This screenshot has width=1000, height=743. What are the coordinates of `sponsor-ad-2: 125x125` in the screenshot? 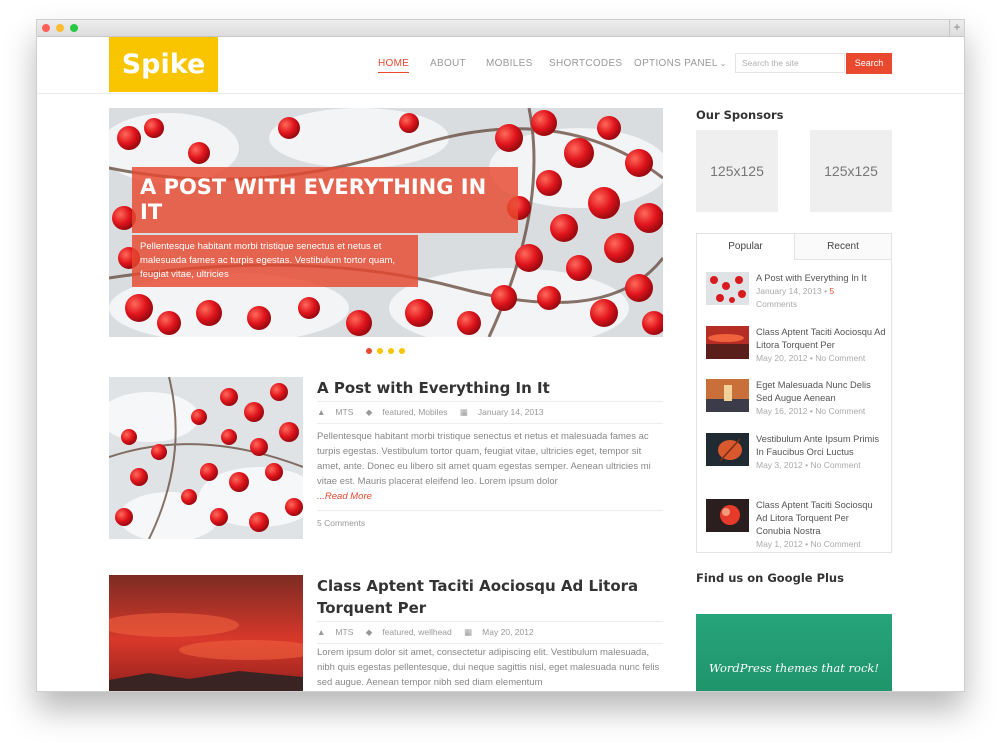 It's located at (851, 171).